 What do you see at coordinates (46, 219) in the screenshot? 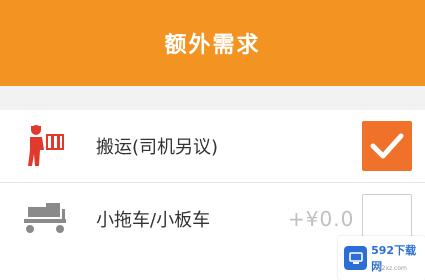
I see `hand-cart-icon` at bounding box center [46, 219].